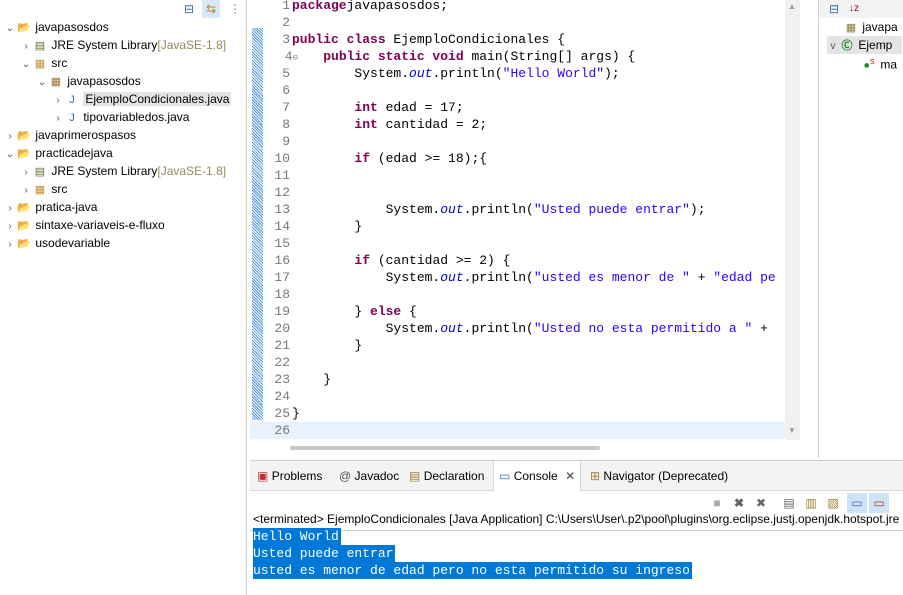 This screenshot has height=595, width=903. What do you see at coordinates (517, 73) in the screenshot?
I see `code-line: 5 System.out.println("Hello World");` at bounding box center [517, 73].